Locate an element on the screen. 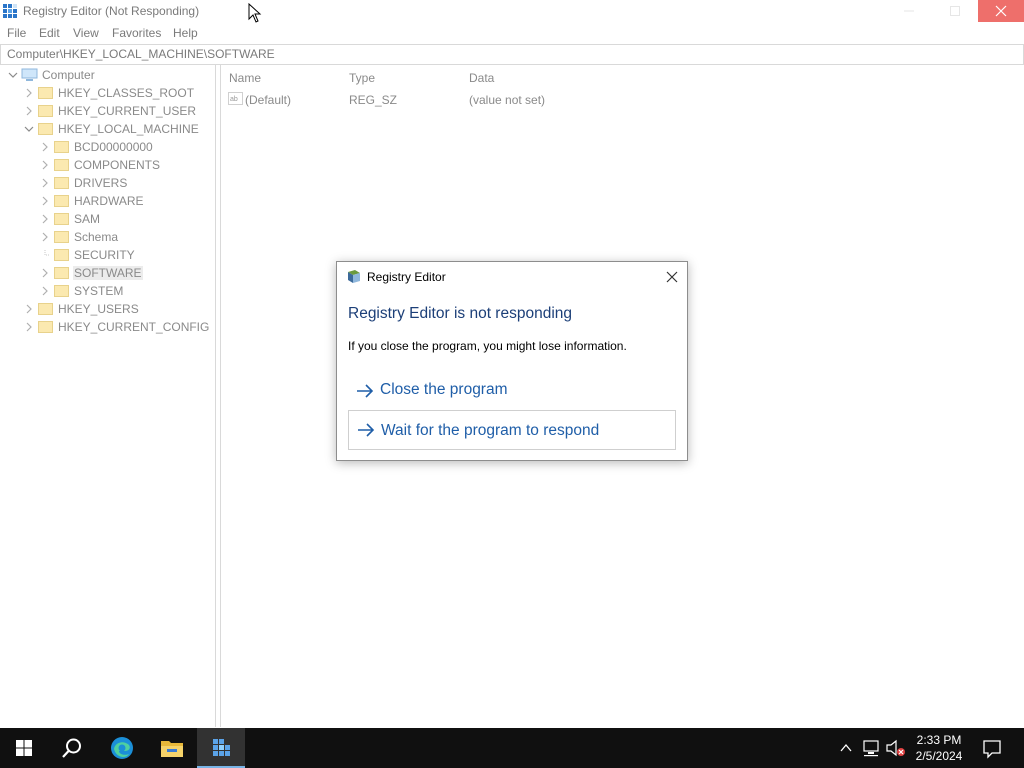 This screenshot has height=768, width=1024. close-button is located at coordinates (1001, 11).